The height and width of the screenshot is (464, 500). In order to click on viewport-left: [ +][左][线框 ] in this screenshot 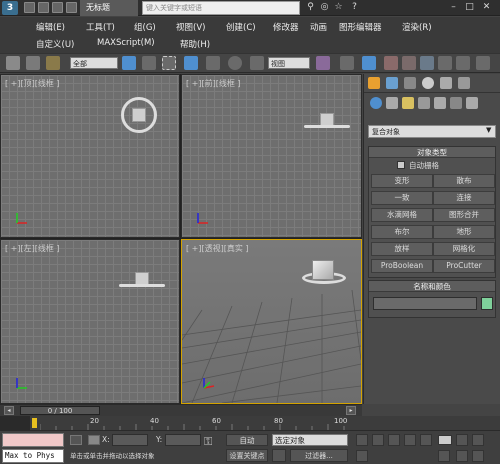, I will do `click(90, 321)`.